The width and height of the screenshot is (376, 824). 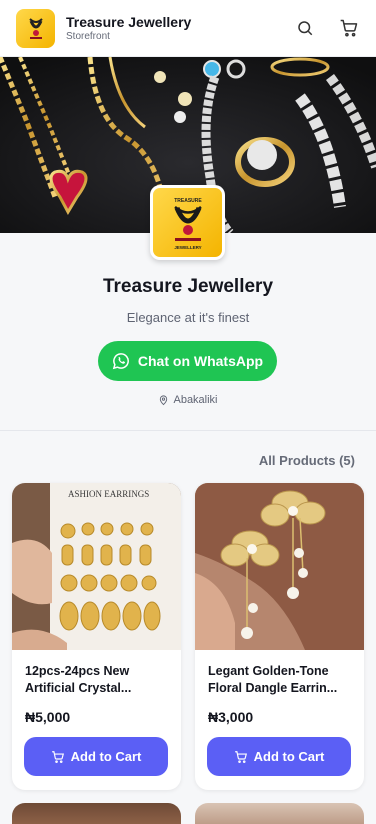 What do you see at coordinates (195, 400) in the screenshot?
I see `location-text: Abakaliki` at bounding box center [195, 400].